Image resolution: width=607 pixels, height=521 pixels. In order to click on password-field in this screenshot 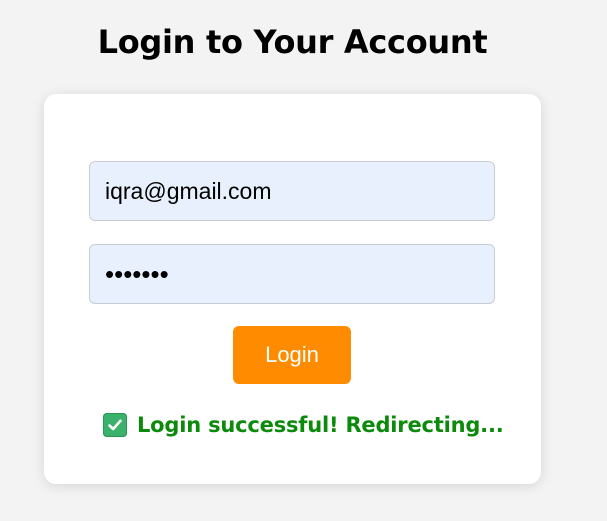, I will do `click(292, 274)`.